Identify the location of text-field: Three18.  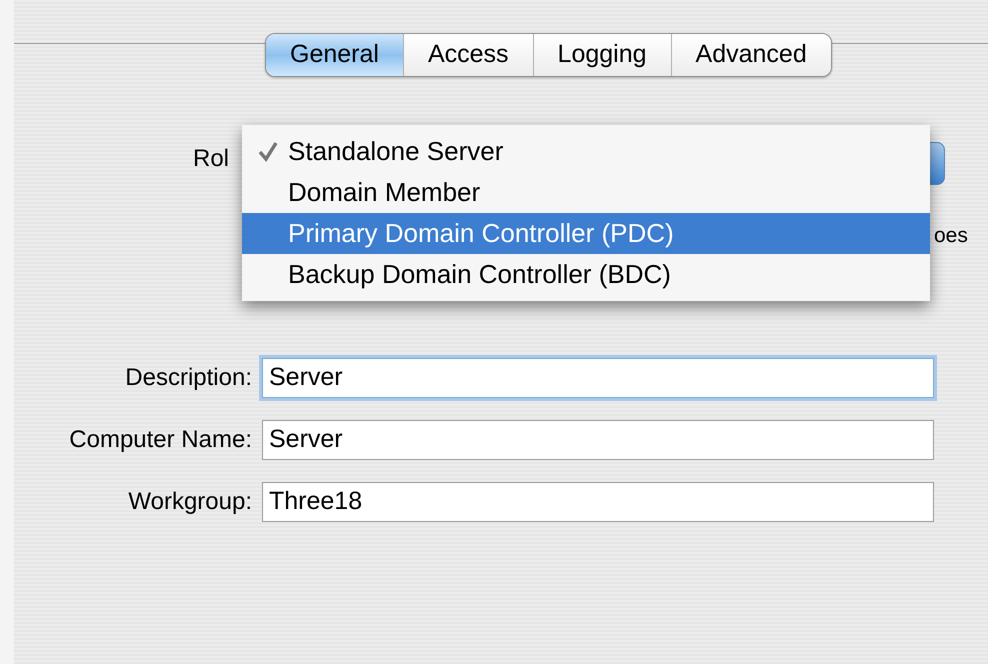
(598, 502).